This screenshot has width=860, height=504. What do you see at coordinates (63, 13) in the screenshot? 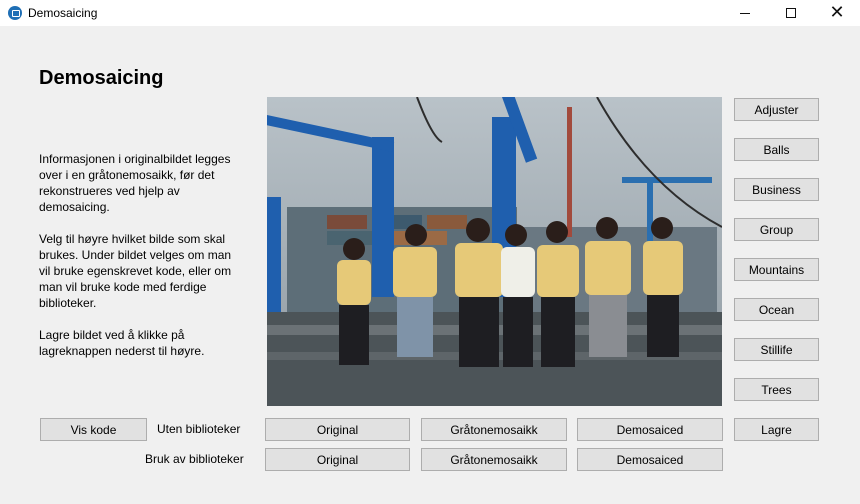
I see `window-title: Demosaicing` at bounding box center [63, 13].